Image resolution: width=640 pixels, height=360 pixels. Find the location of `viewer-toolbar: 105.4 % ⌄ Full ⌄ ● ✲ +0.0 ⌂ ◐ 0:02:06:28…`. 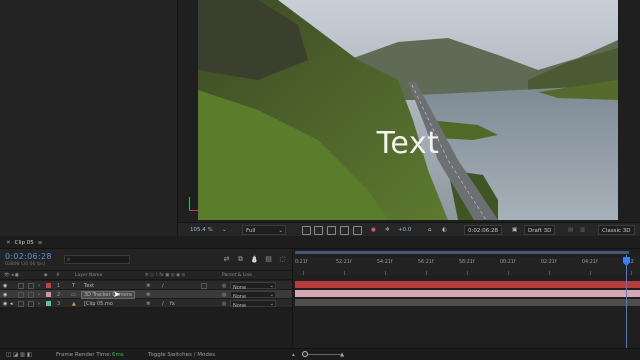

viewer-toolbar: 105.4 % ⌄ Full ⌄ ● ✲ +0.0 ⌂ ◐ 0:02:06:28… is located at coordinates (409, 229).